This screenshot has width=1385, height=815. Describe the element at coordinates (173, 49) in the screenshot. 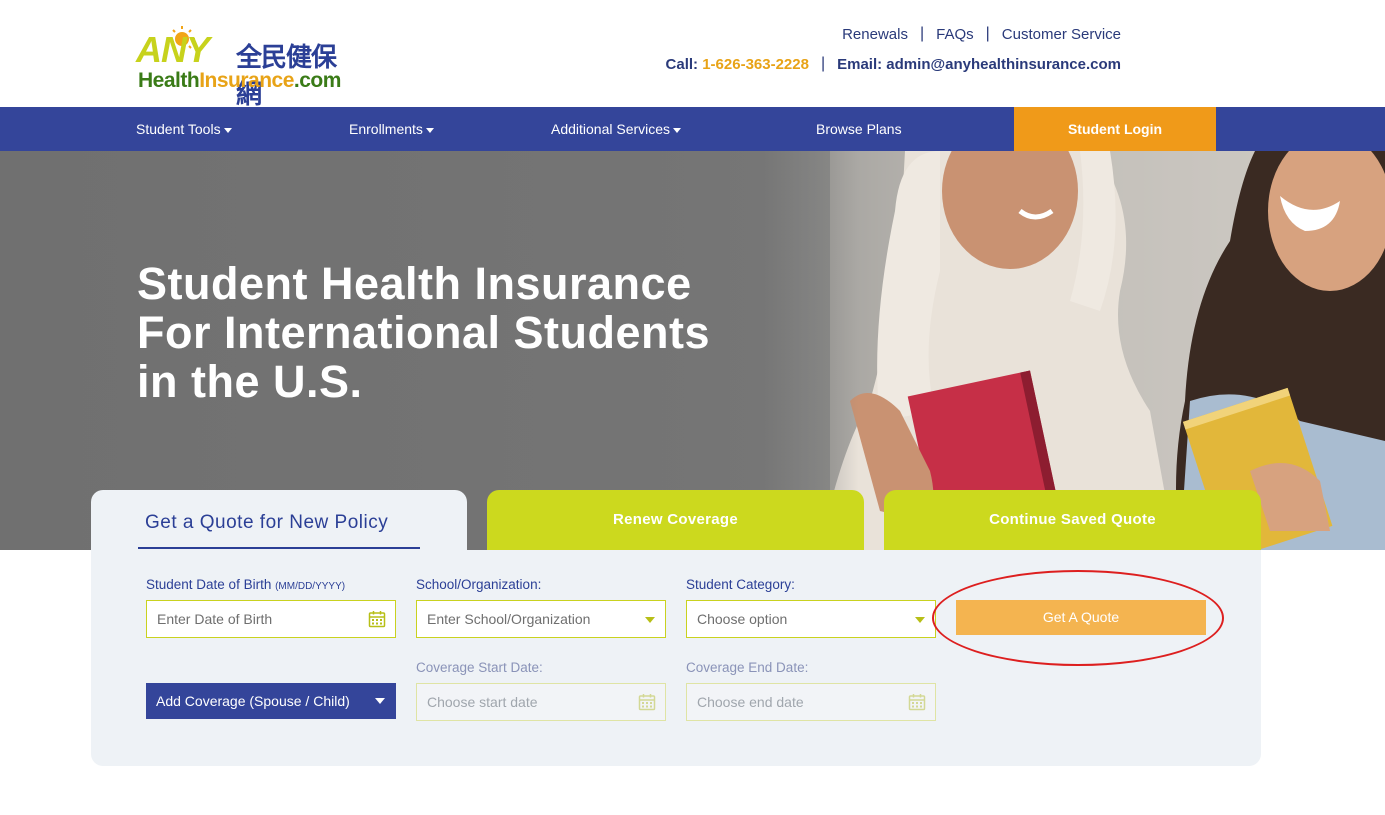

I see `logo-any-text: ANY` at that location.